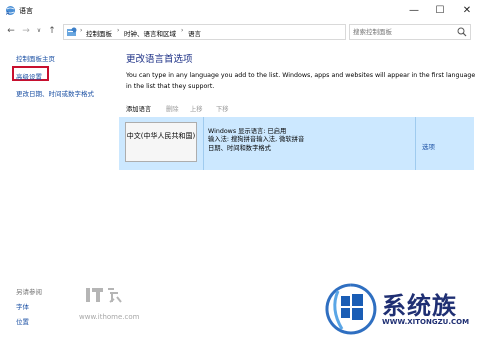  Describe the element at coordinates (414, 10) in the screenshot. I see `minimize-button: —` at that location.